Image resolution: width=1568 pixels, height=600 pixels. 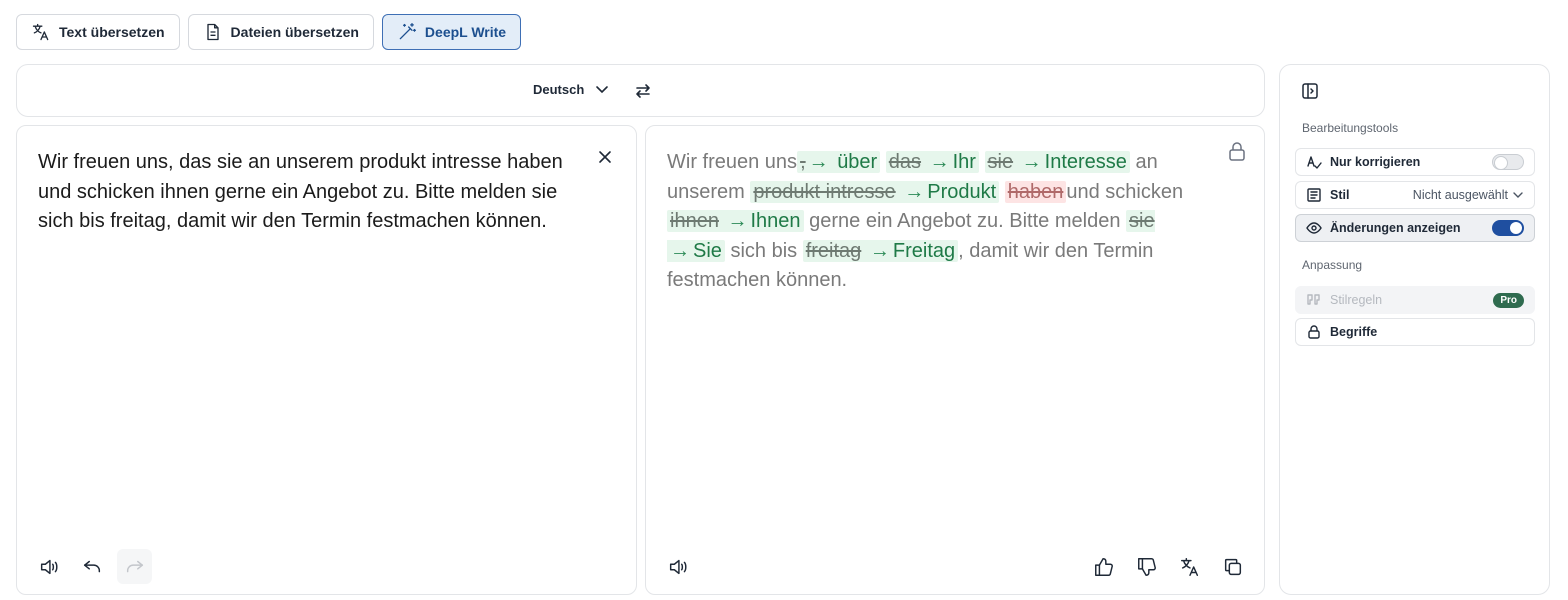 What do you see at coordinates (1508, 300) in the screenshot?
I see `pro-badge: Pro` at bounding box center [1508, 300].